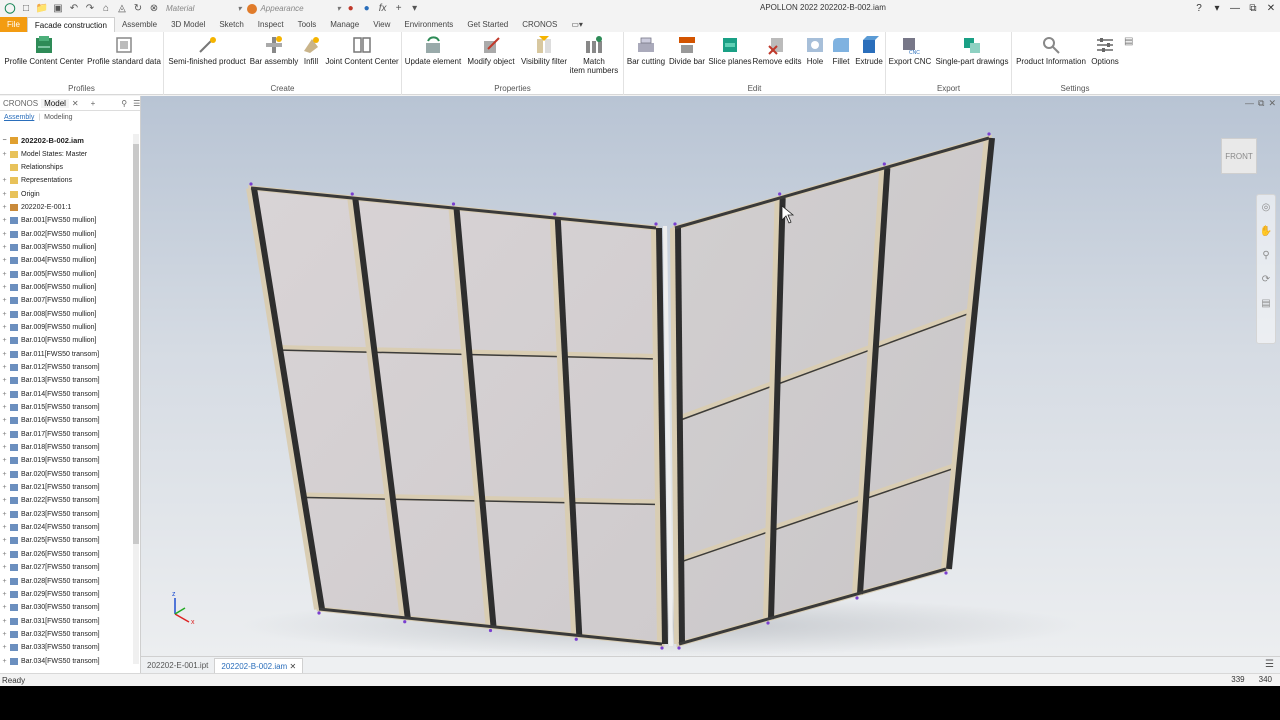  What do you see at coordinates (274, 50) in the screenshot?
I see `bar-assembly-button: Bar assembly` at bounding box center [274, 50].